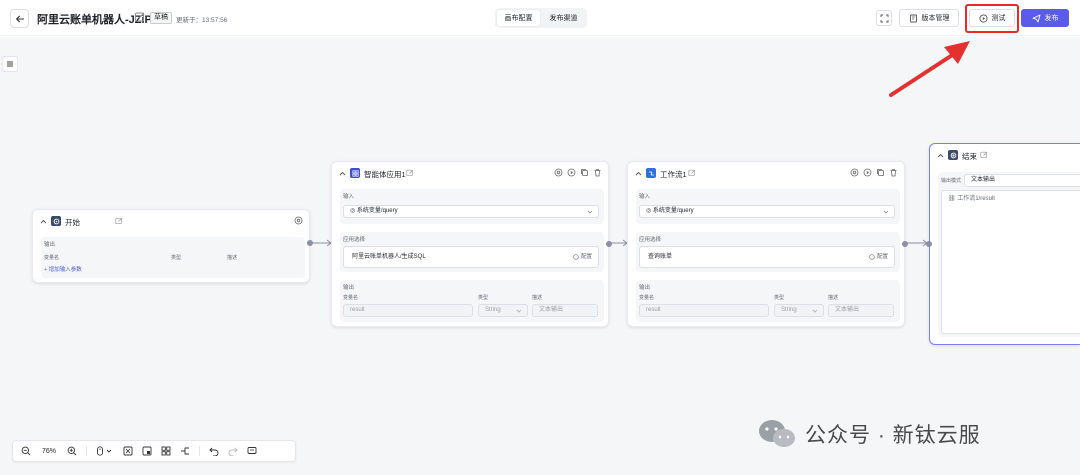  I want to click on updated-time: 更新于：13:57:56, so click(202, 20).